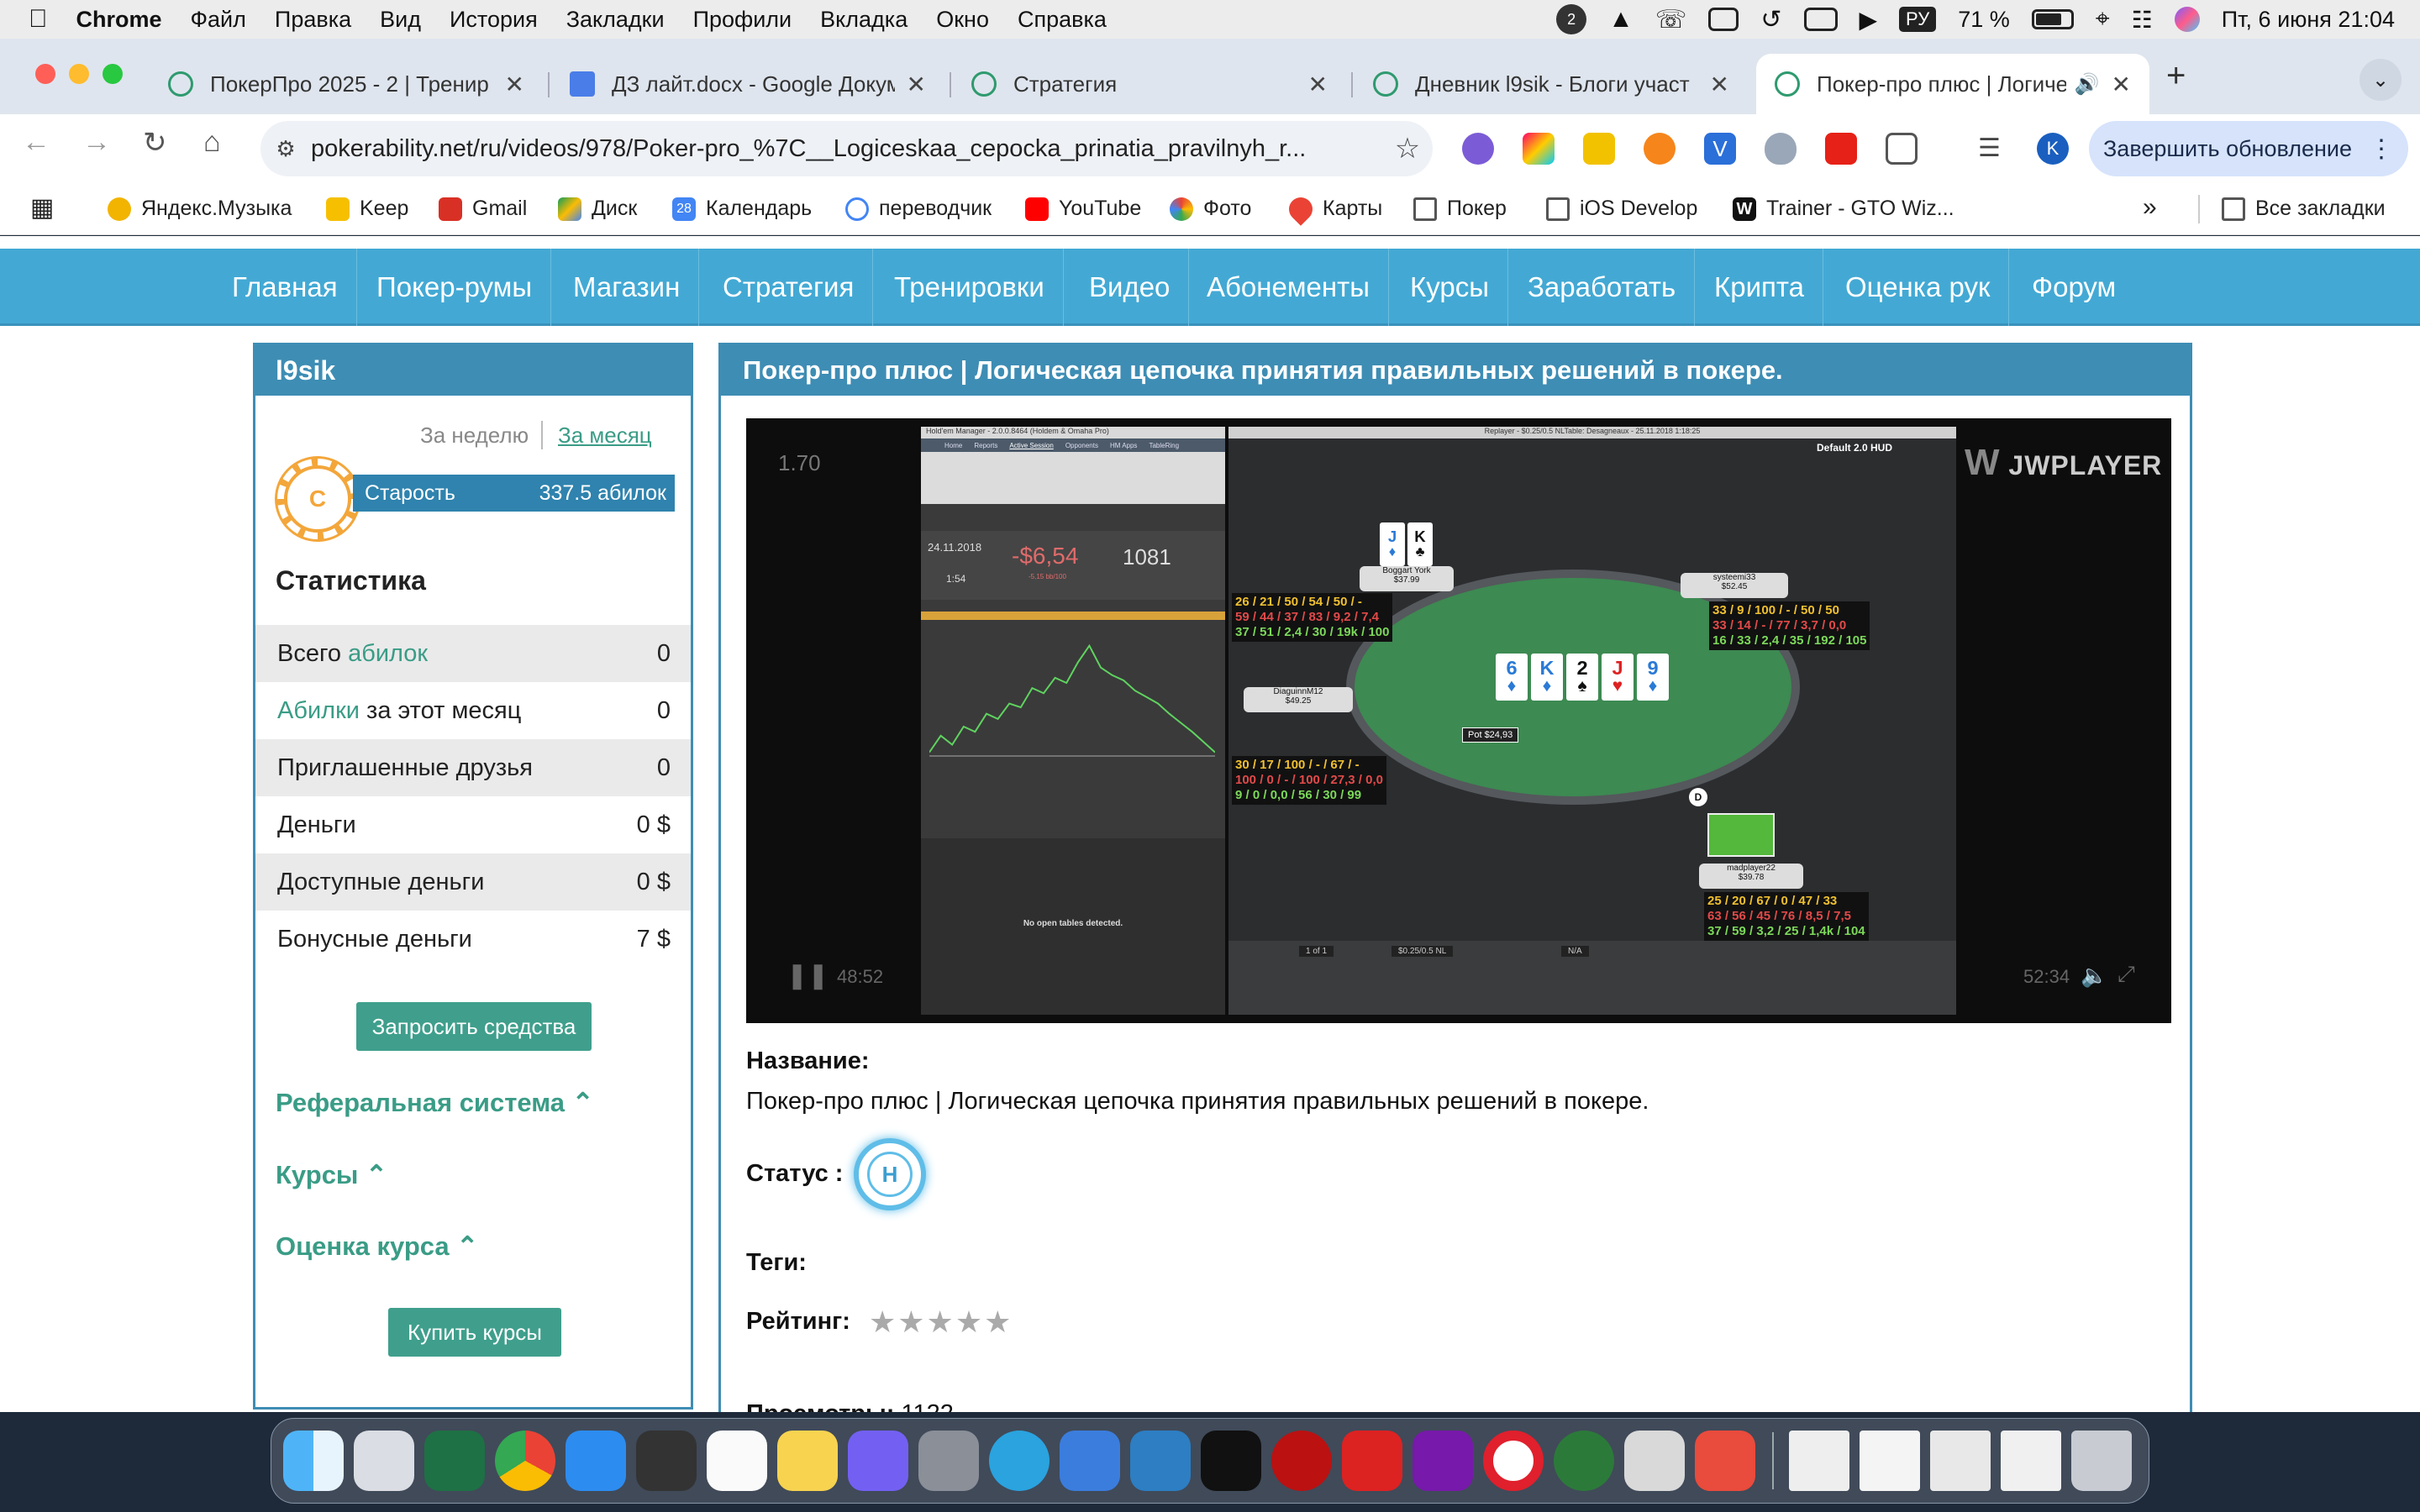 Image resolution: width=2420 pixels, height=1512 pixels. I want to click on nav-forum: Форум, so click(2073, 287).